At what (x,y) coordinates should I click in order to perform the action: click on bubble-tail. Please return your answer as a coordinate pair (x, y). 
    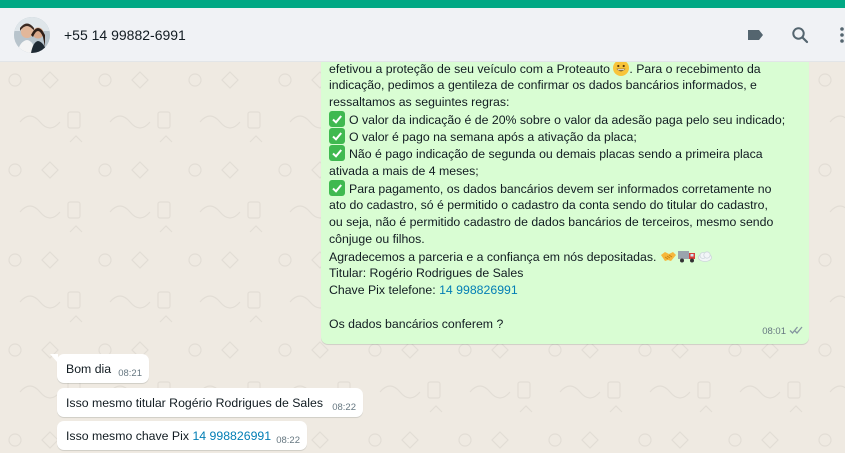
    Looking at the image, I should click on (54, 358).